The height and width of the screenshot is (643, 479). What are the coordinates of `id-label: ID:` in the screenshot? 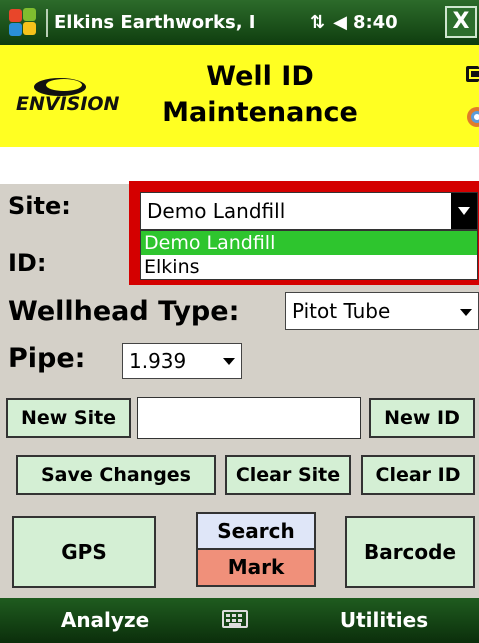 It's located at (27, 263).